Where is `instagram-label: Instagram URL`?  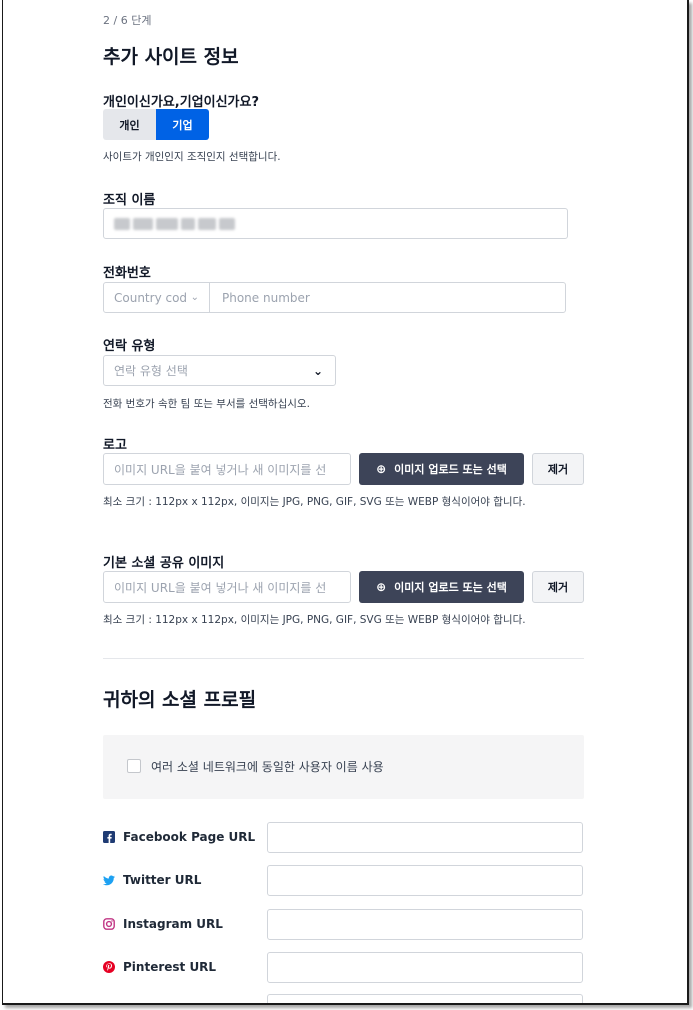
instagram-label: Instagram URL is located at coordinates (173, 924).